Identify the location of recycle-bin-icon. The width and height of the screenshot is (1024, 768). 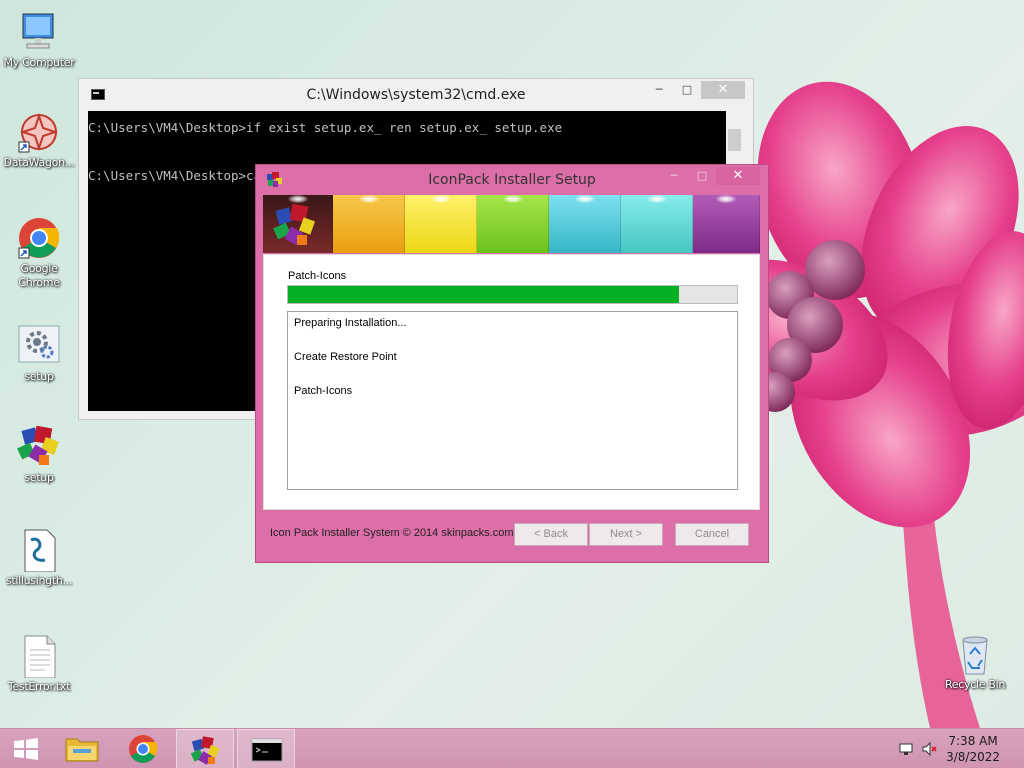
(975, 654).